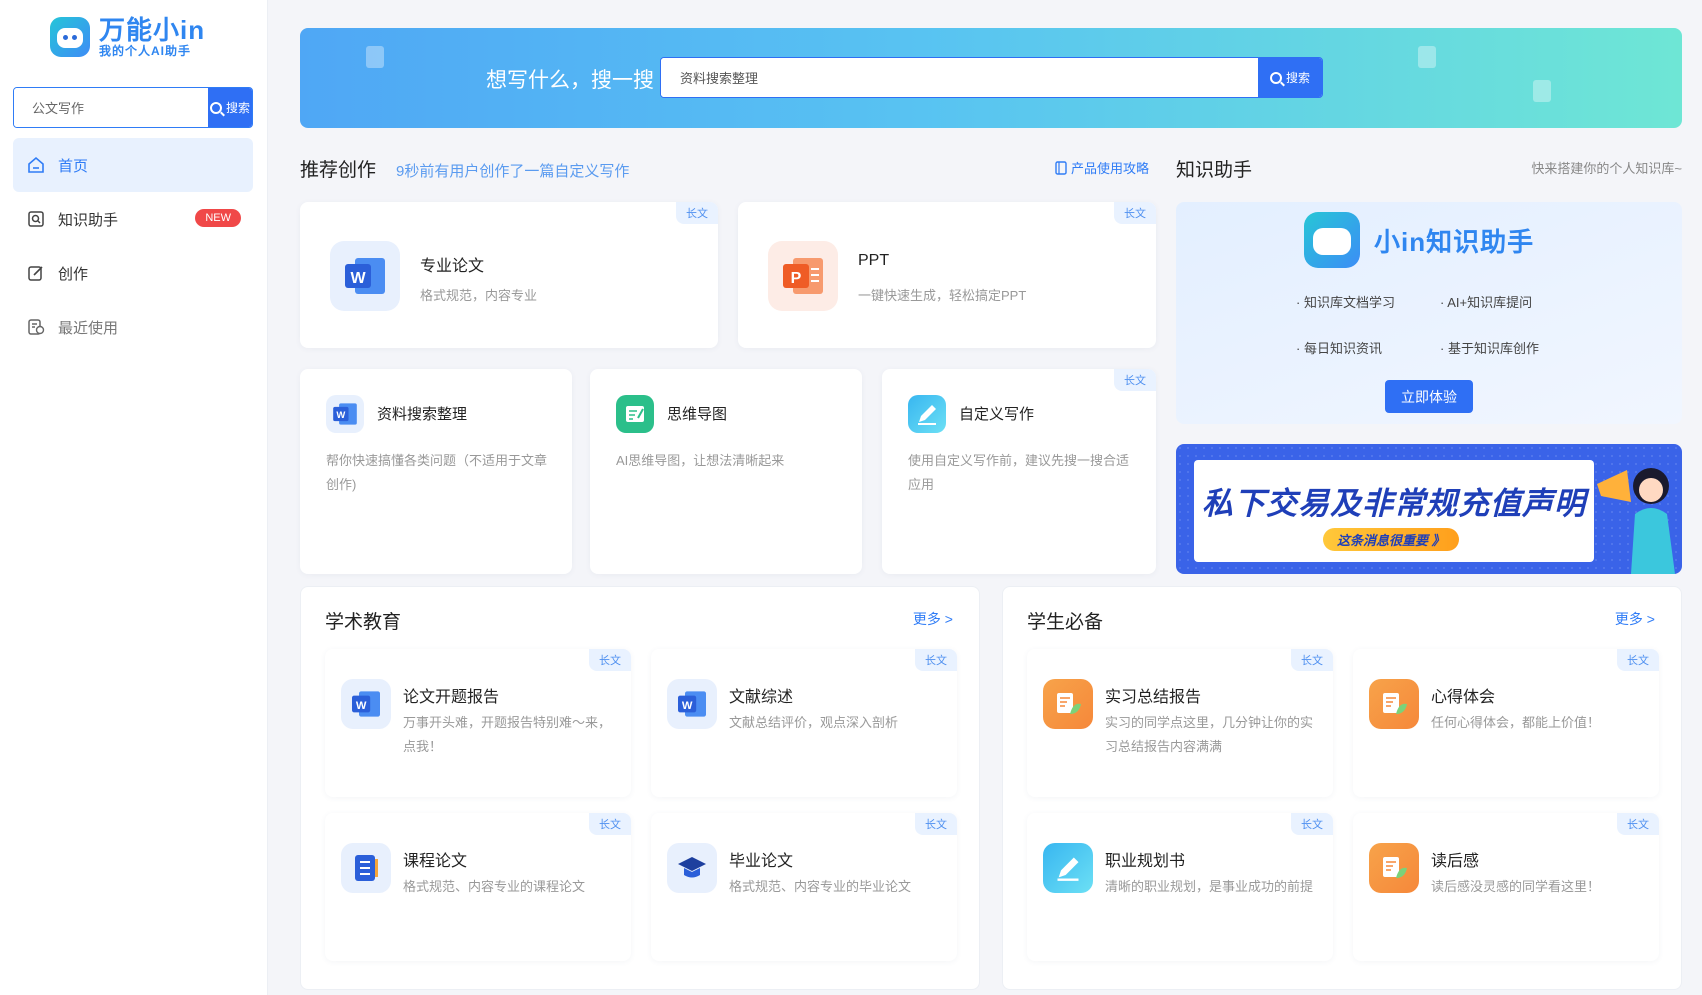 The height and width of the screenshot is (995, 1702). I want to click on card-desc: 万事开头难，开题报告特别难～来，点我！, so click(507, 734).